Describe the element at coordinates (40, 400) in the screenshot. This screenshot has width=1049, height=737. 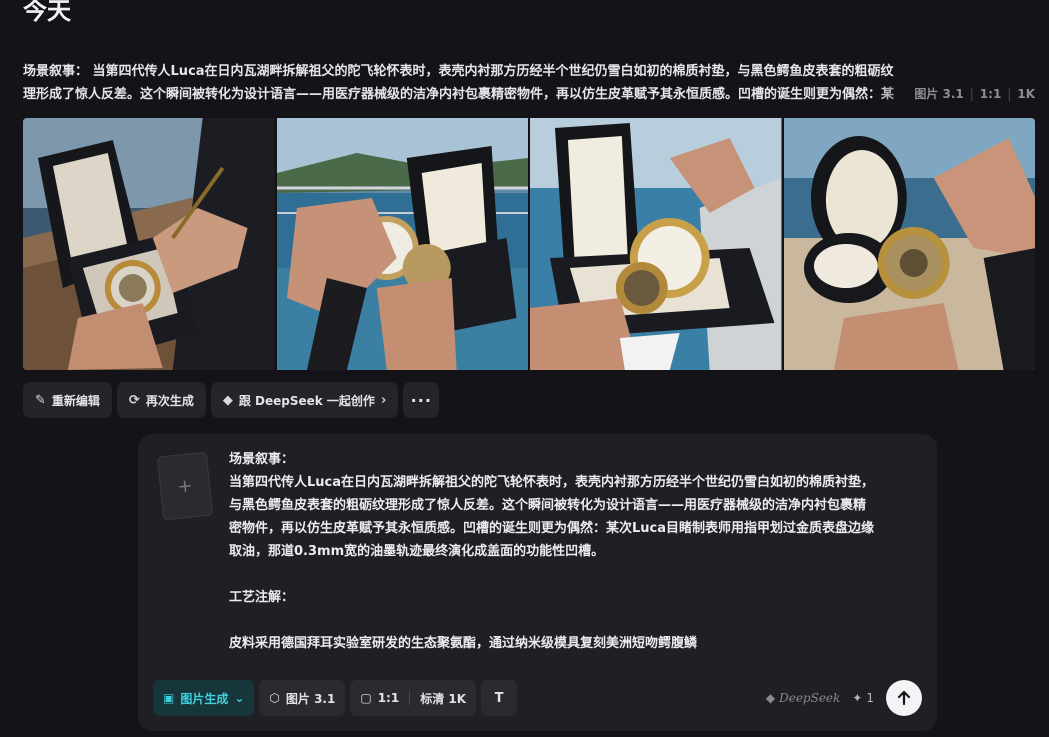
I see `edit-icon: ✎` at that location.